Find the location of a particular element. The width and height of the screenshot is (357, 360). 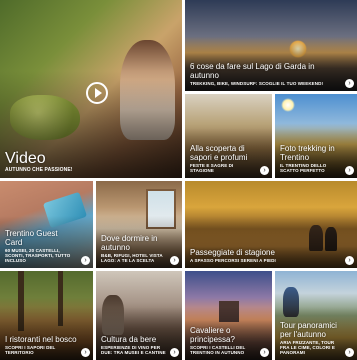

tile-title: I ristoranti nel bosco is located at coordinates (41, 339).